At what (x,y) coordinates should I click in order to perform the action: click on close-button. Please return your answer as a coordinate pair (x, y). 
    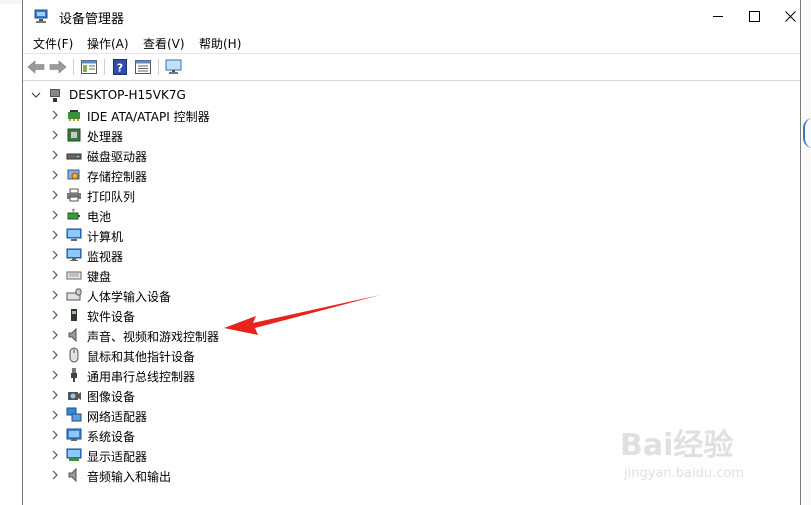
    Looking at the image, I should click on (790, 16).